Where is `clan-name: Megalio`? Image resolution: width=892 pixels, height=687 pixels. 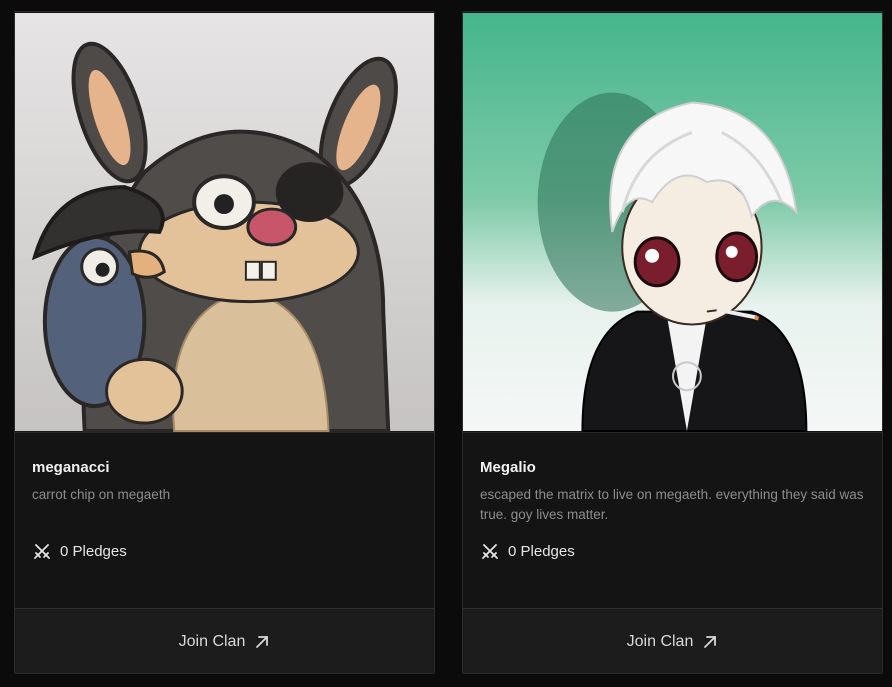 clan-name: Megalio is located at coordinates (508, 467).